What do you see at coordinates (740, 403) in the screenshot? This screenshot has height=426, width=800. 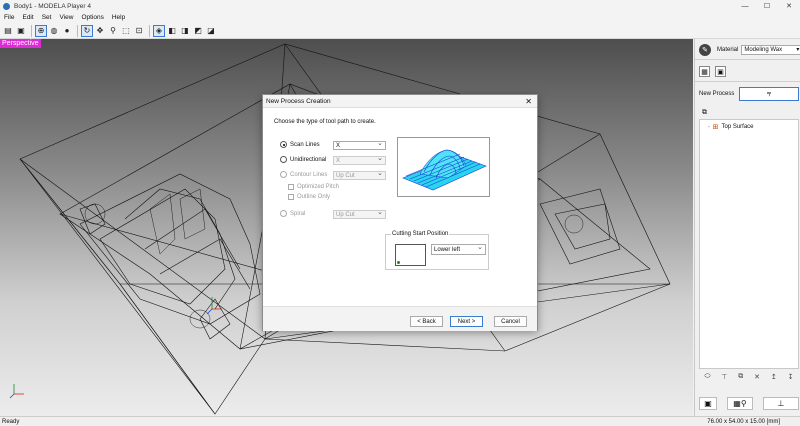 I see `preview-icon: ▦⚲` at bounding box center [740, 403].